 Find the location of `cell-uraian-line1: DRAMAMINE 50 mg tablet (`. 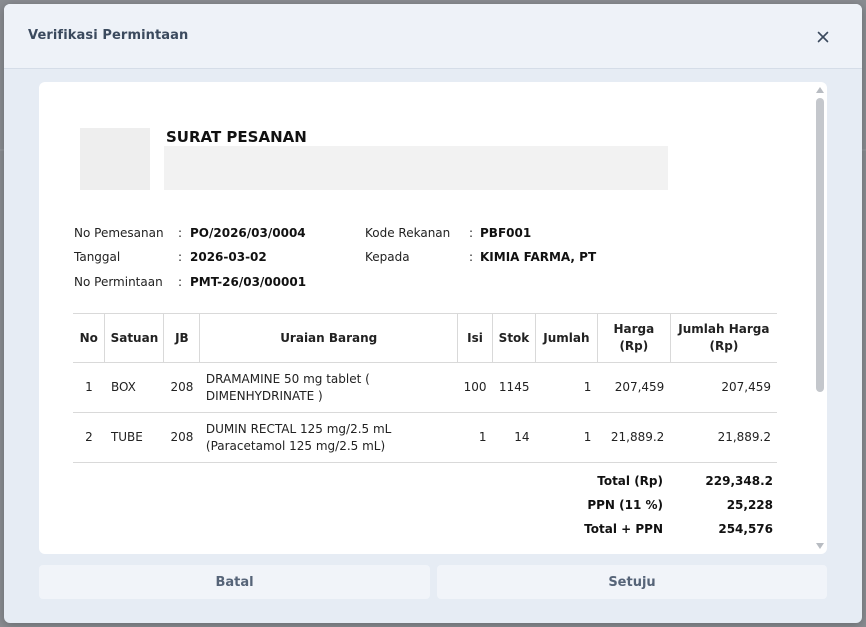

cell-uraian-line1: DRAMAMINE 50 mg tablet ( is located at coordinates (287, 378).